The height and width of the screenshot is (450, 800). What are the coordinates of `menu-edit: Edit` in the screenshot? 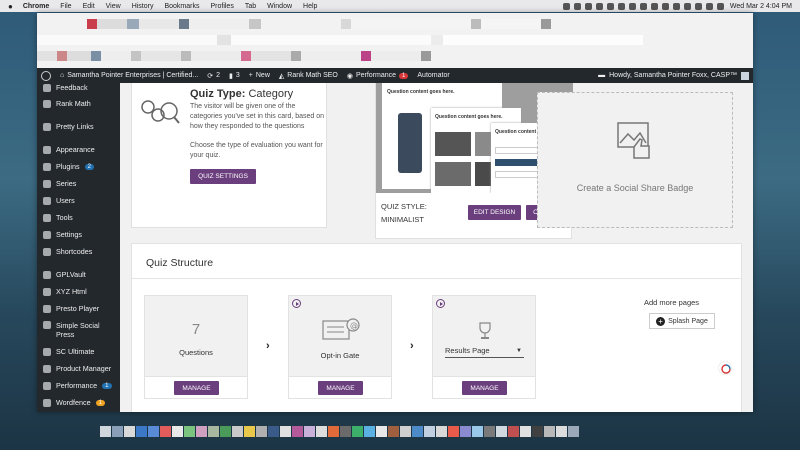 It's located at (89, 6).